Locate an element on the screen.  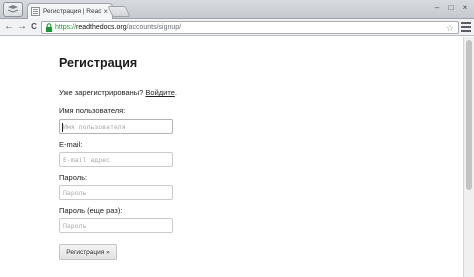
url-scheme: https:// is located at coordinates (66, 27).